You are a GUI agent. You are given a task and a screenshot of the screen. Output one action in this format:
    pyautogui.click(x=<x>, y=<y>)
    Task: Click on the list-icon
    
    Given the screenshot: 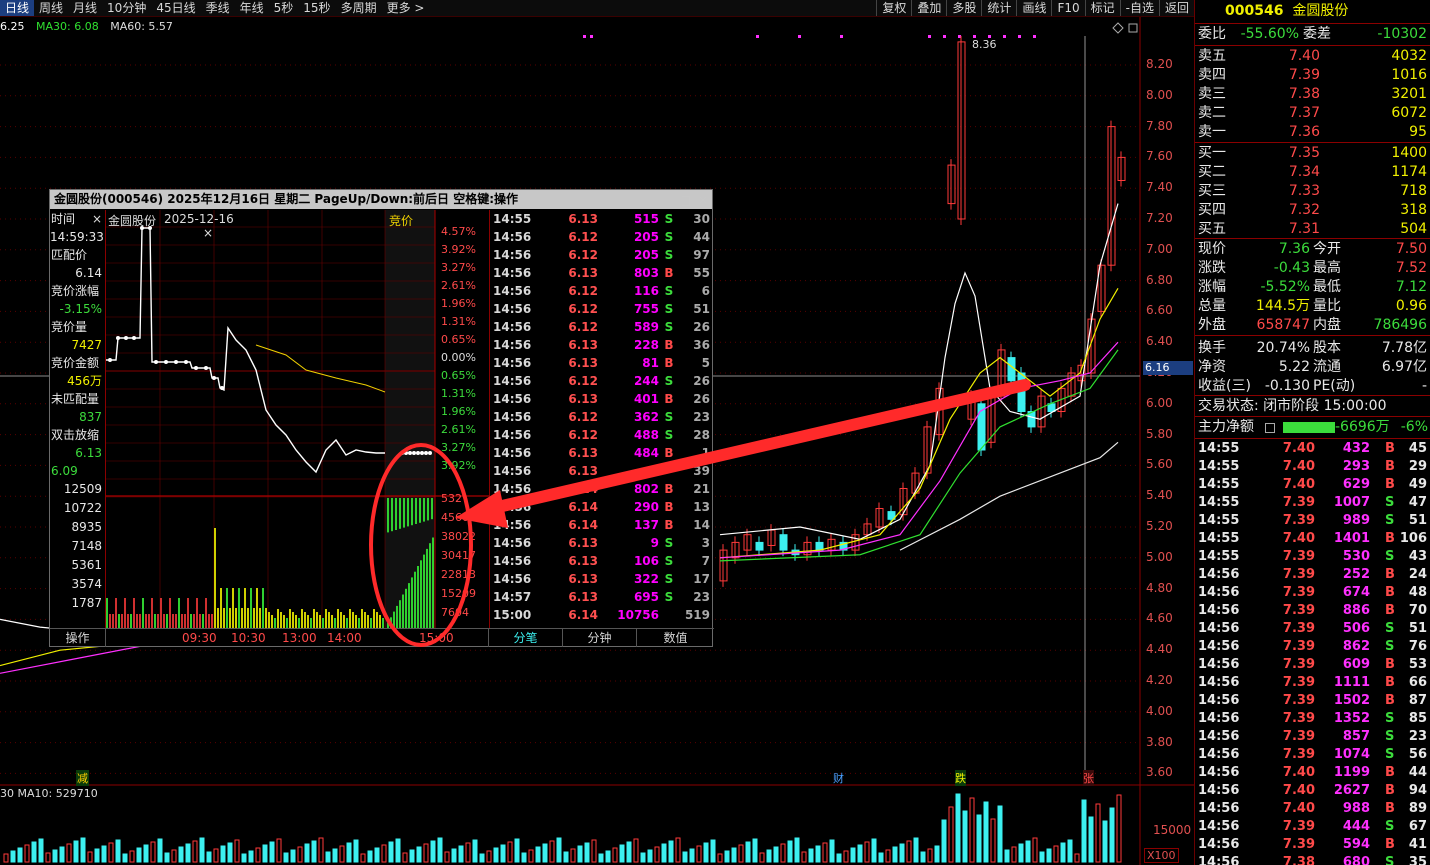 What is the action you would take?
    pyautogui.click(x=1270, y=428)
    